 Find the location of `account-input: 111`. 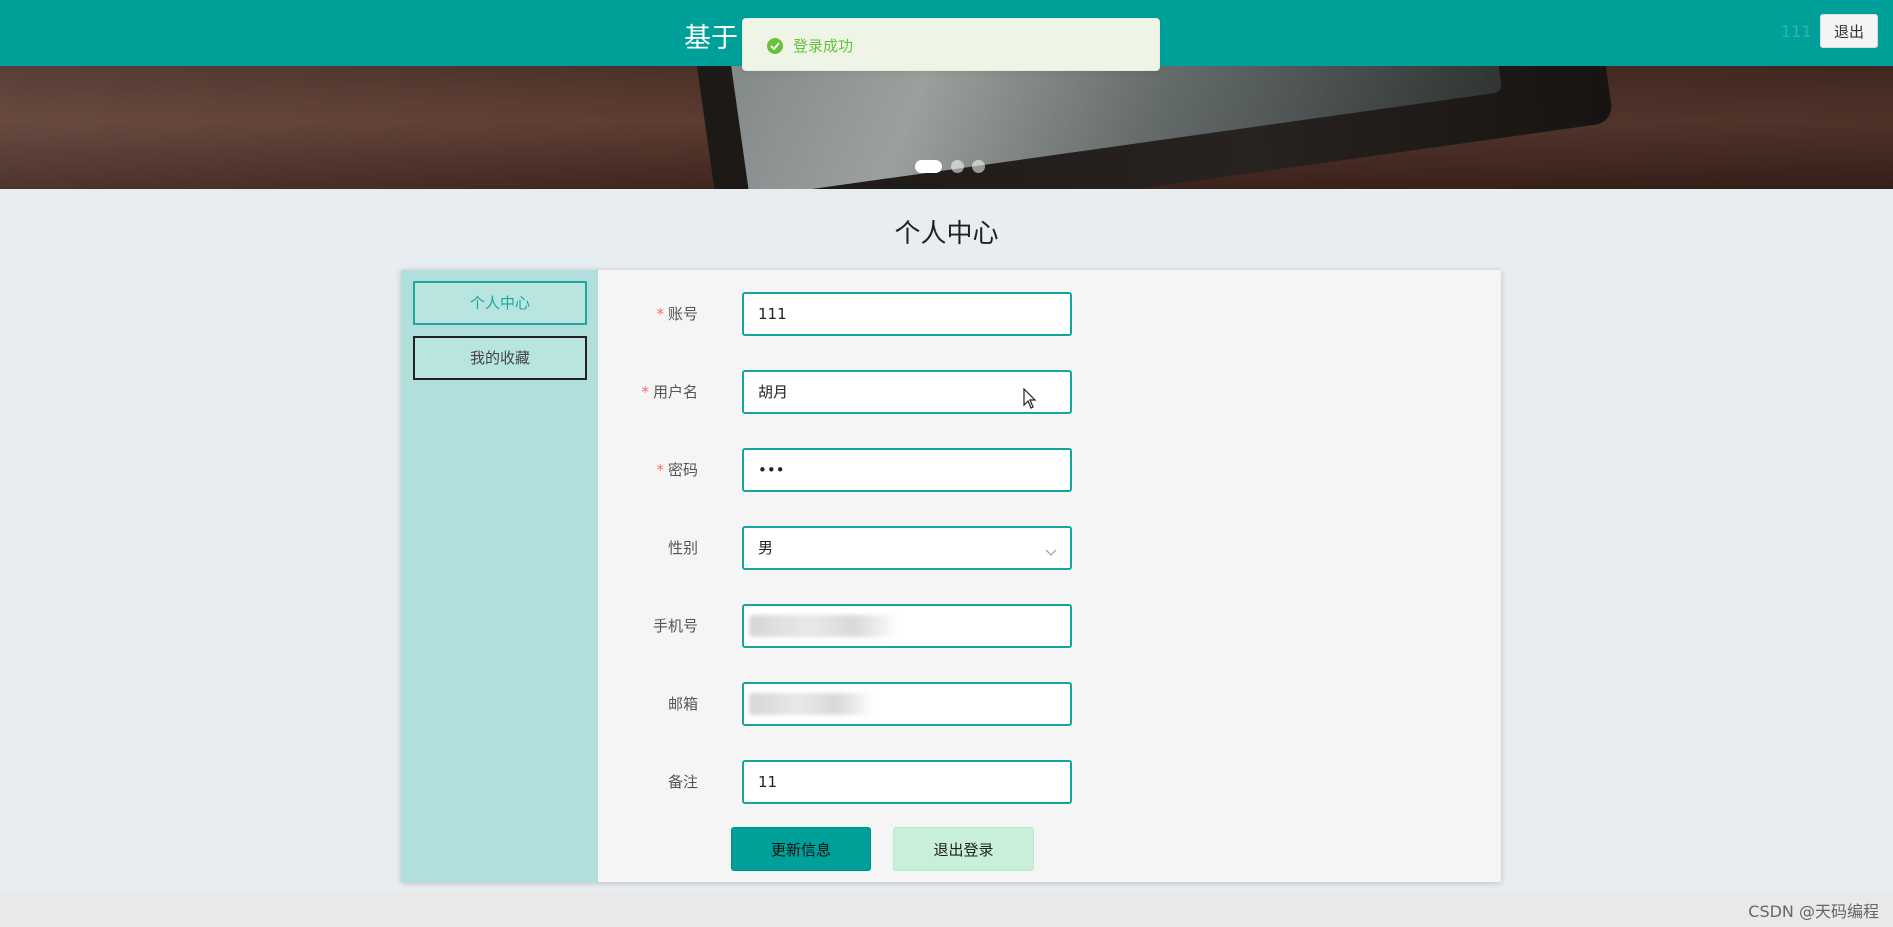

account-input: 111 is located at coordinates (907, 314).